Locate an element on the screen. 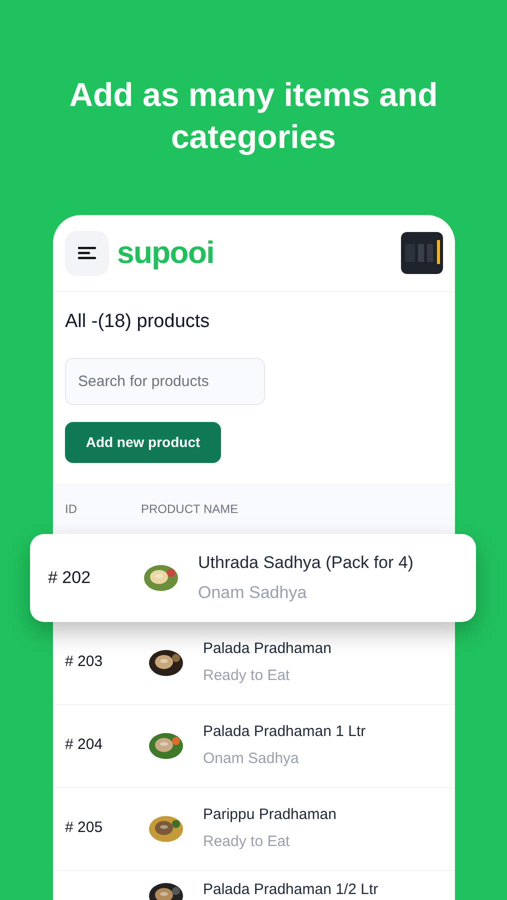 This screenshot has height=900, width=507. table-row: # 204 Palada Pradhaman 1 Ltr Onam Sadhya is located at coordinates (254, 746).